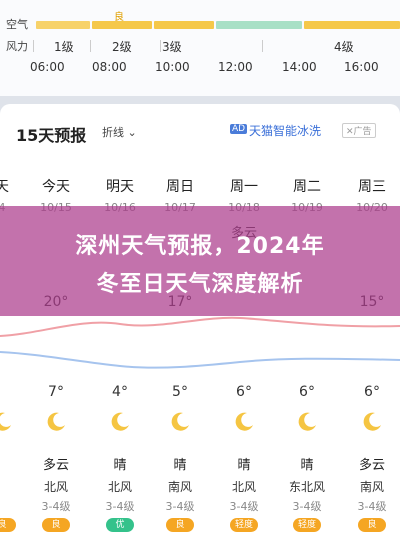  Describe the element at coordinates (235, 67) in the screenshot. I see `hour-label: 12:00` at that location.